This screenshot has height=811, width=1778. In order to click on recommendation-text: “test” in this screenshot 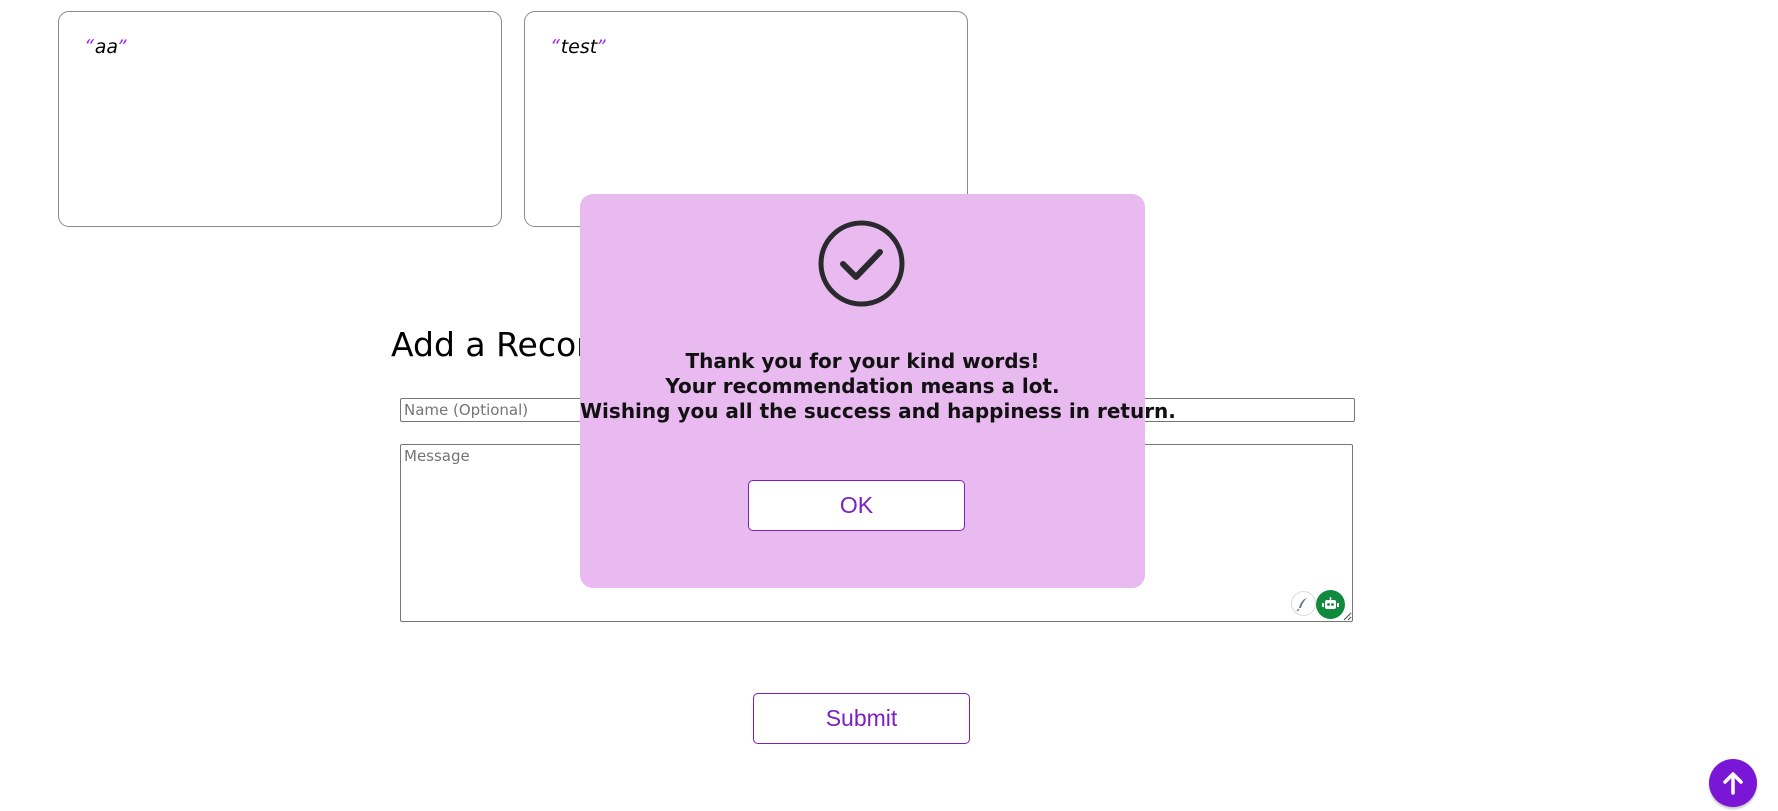, I will do `click(579, 47)`.